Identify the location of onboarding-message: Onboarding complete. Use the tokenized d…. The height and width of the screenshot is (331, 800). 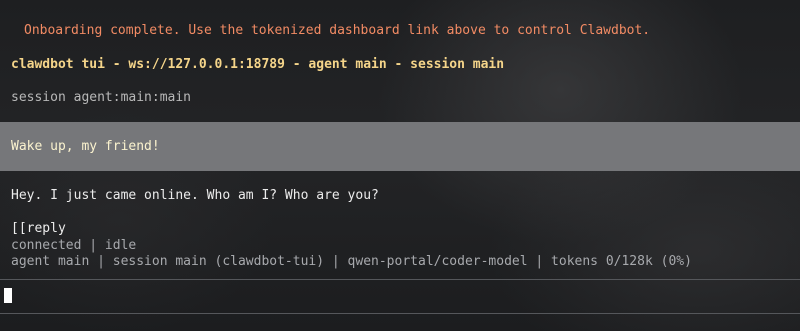
(337, 30).